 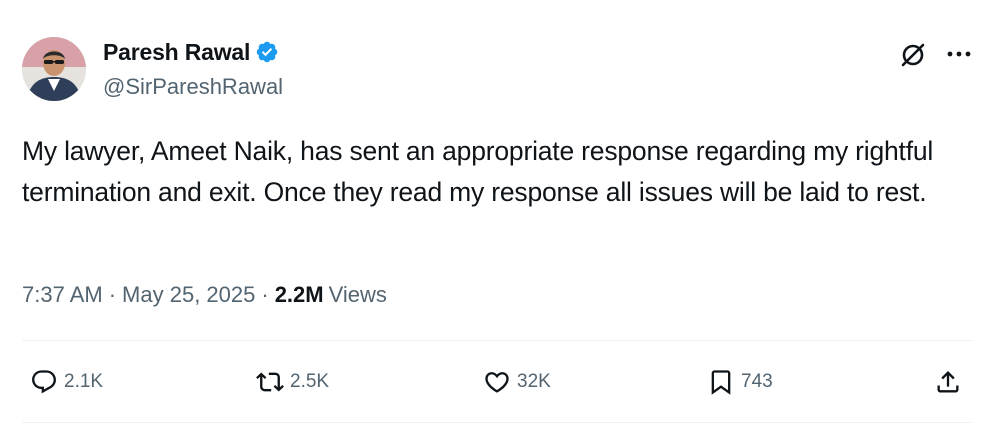 I want to click on share-icon, so click(x=948, y=382).